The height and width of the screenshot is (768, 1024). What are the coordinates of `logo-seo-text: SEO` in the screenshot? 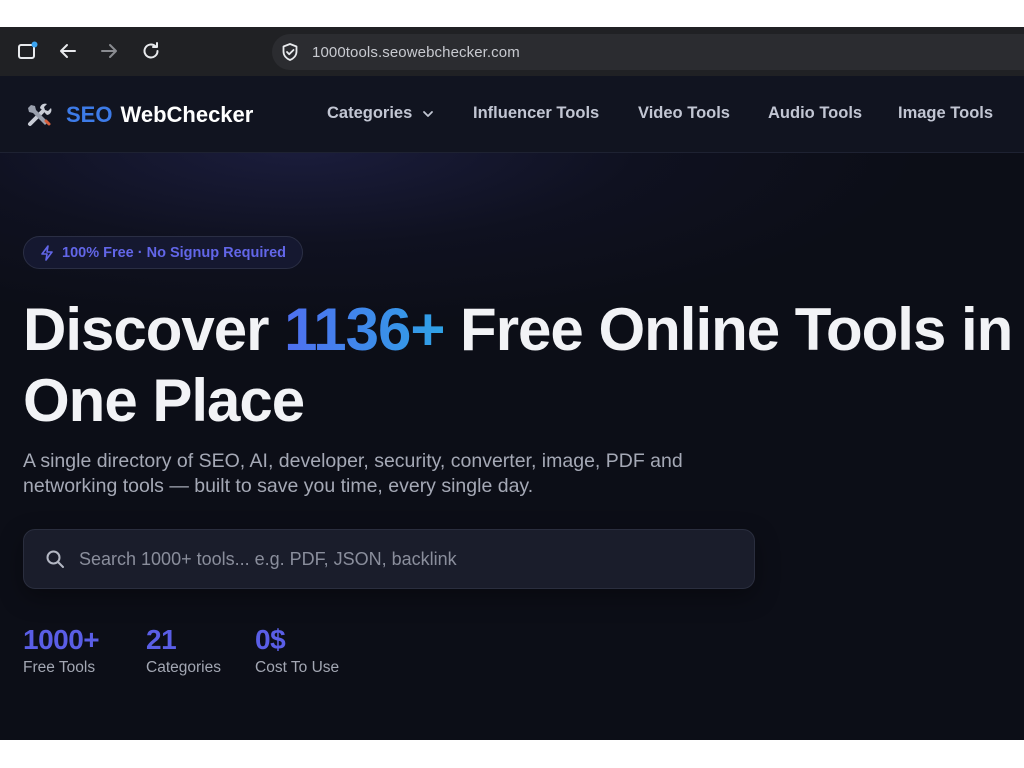 It's located at (89, 114).